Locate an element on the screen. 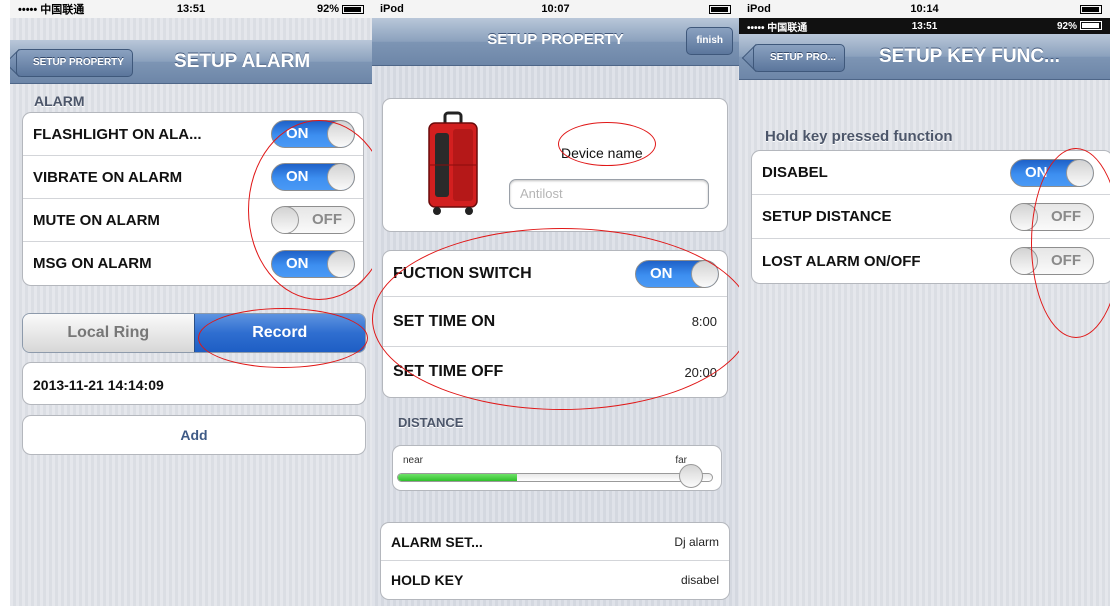 The width and height of the screenshot is (1110, 606). toggle-row: SETUP DISTANCE OFF is located at coordinates (931, 217).